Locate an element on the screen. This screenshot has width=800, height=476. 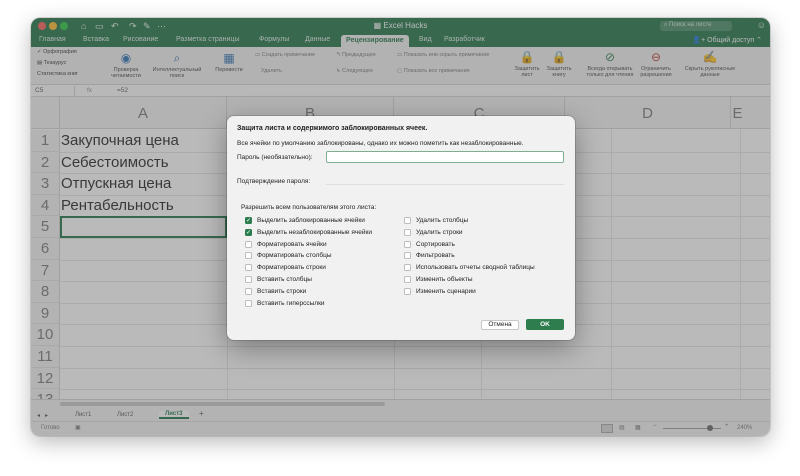
permission-label: Форматировать столбцы is located at coordinates (294, 256).